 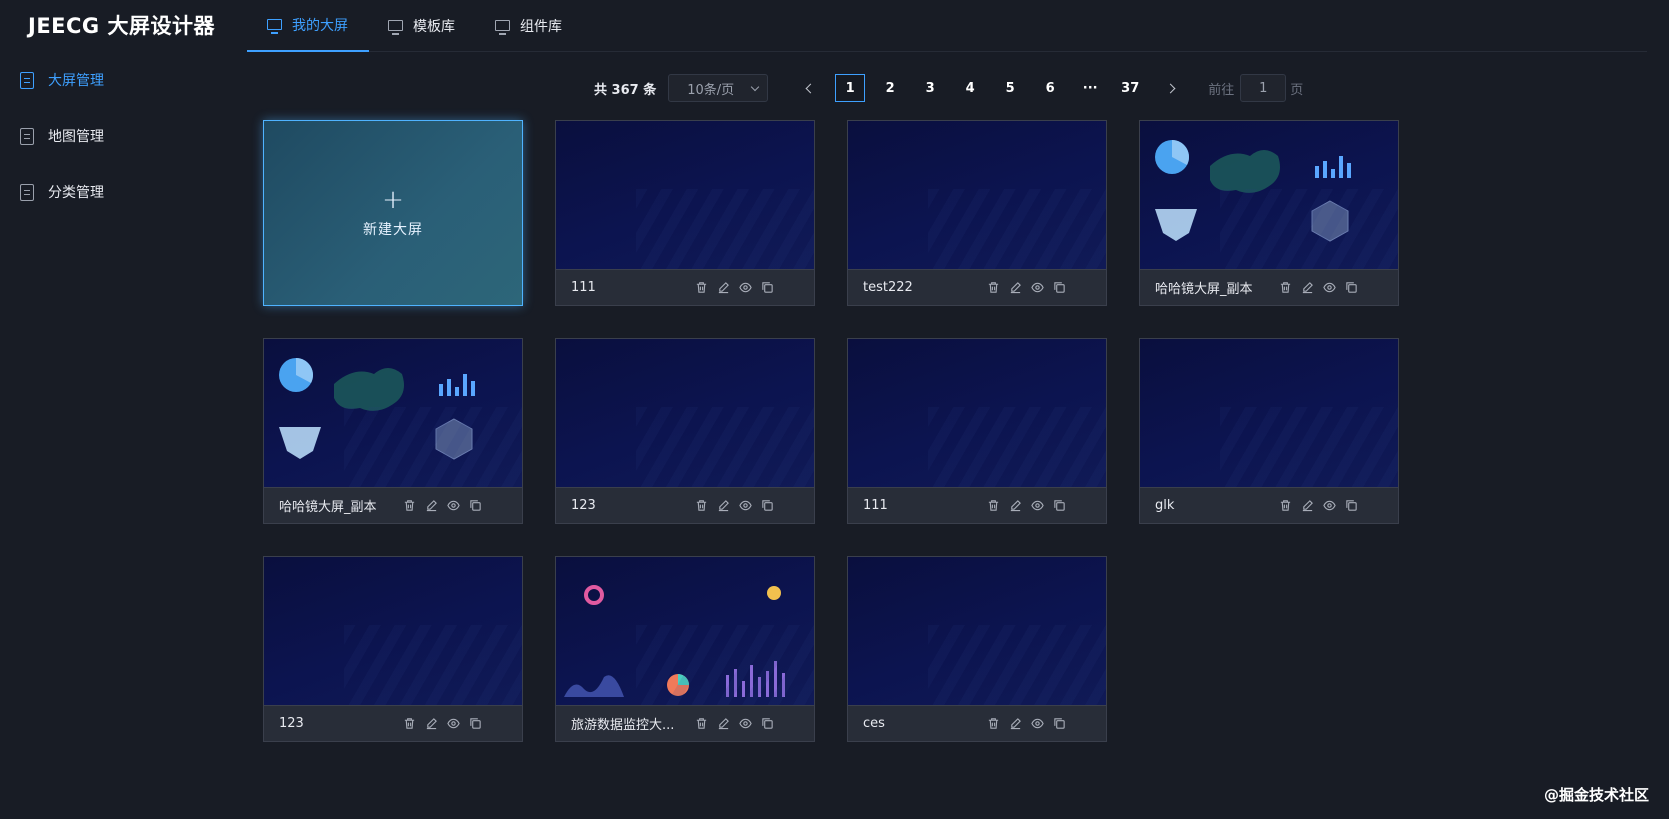 What do you see at coordinates (1010, 88) in the screenshot?
I see `page-button: 5` at bounding box center [1010, 88].